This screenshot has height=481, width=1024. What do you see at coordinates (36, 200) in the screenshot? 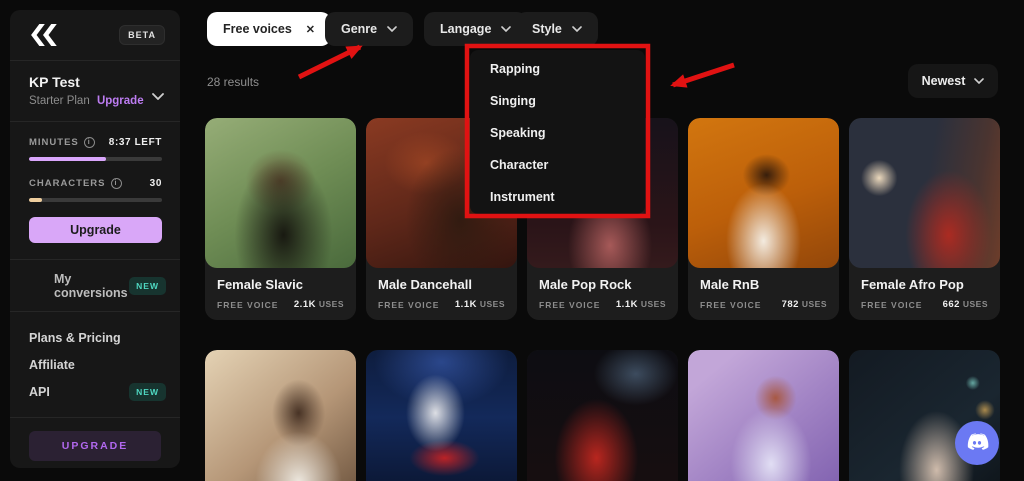
I see `characters-progress-fill` at bounding box center [36, 200].